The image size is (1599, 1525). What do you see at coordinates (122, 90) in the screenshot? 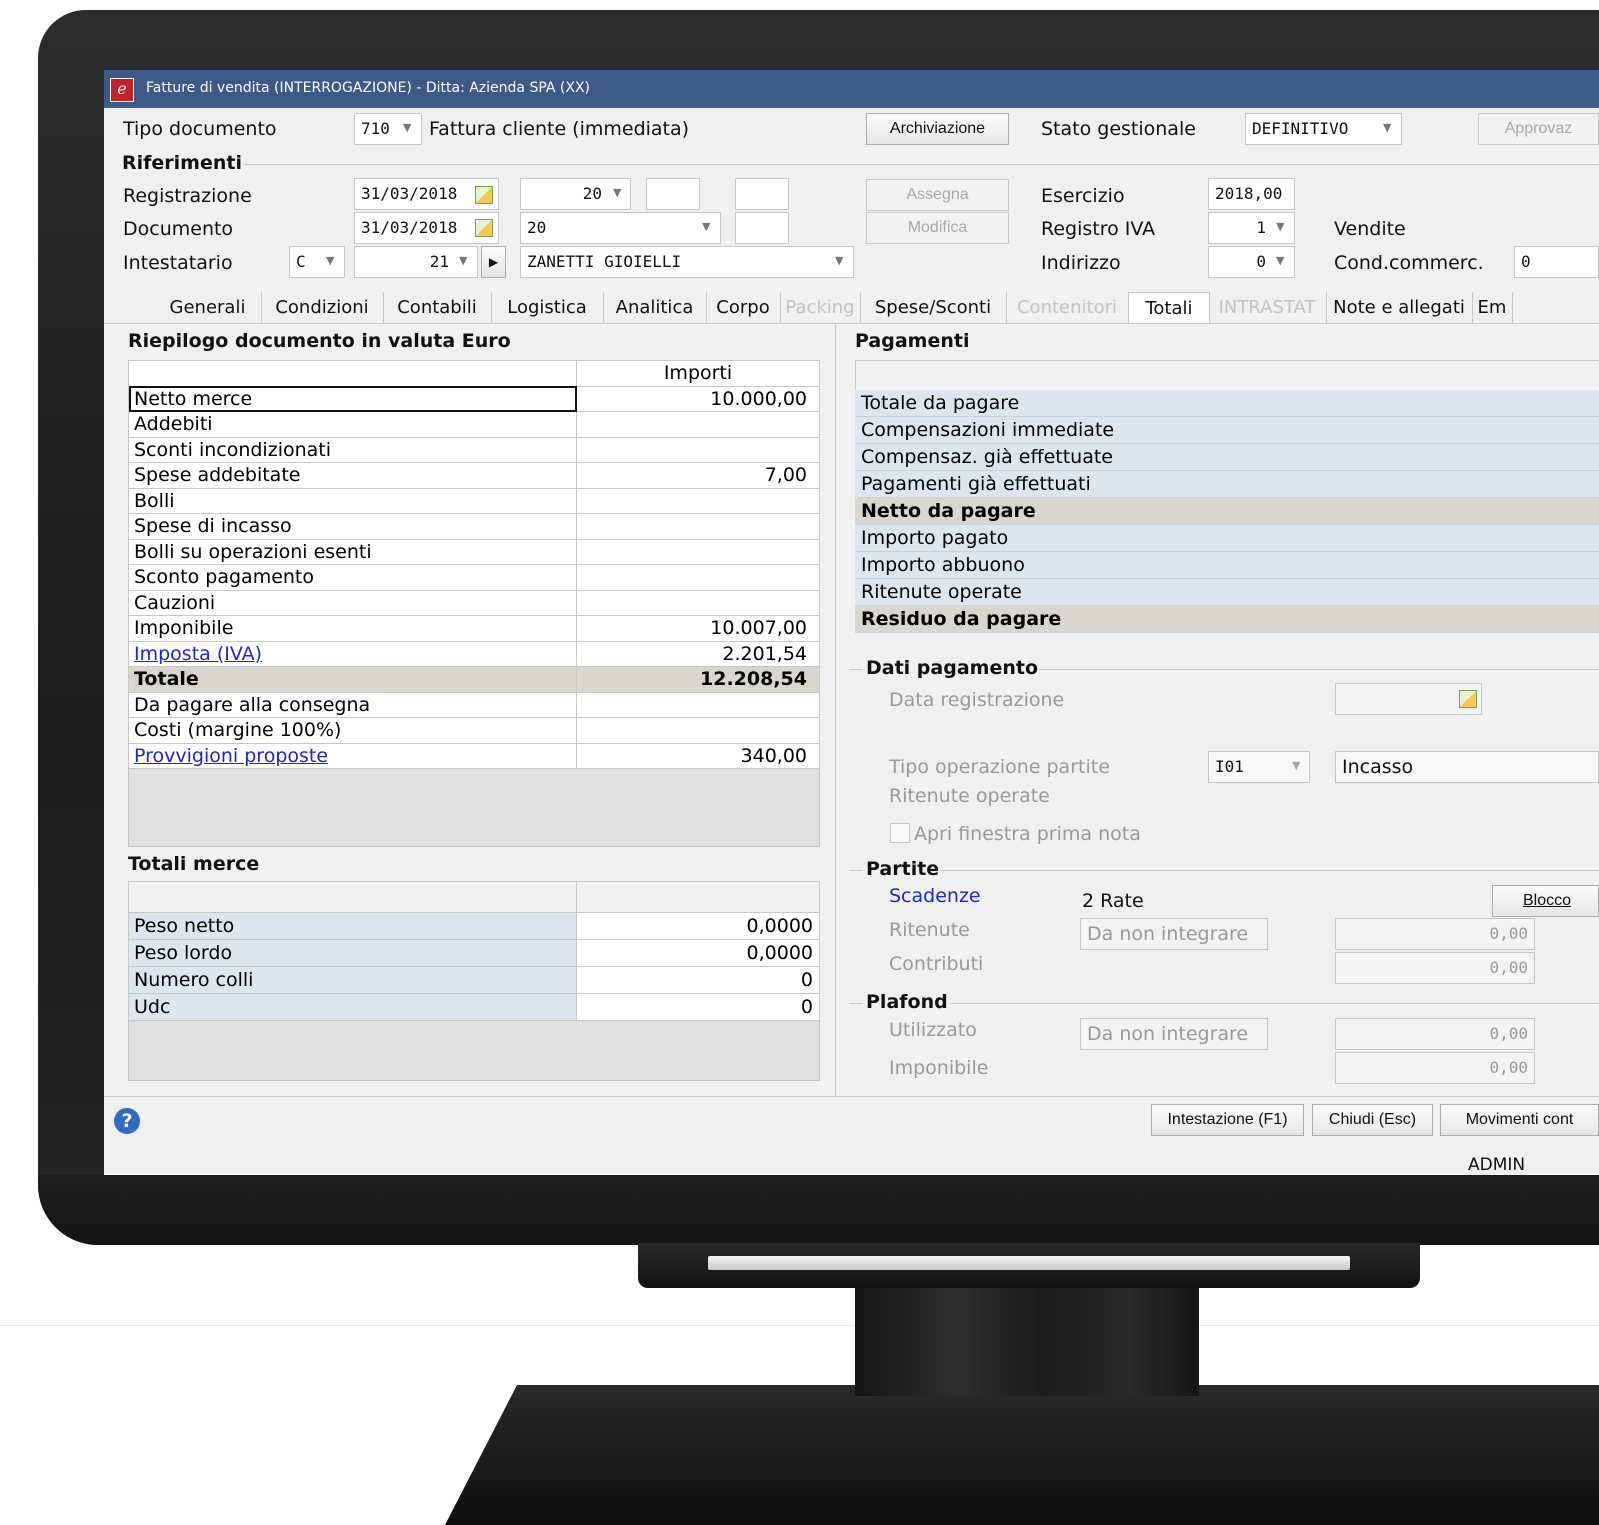
I see `app-logo-icon: e` at bounding box center [122, 90].